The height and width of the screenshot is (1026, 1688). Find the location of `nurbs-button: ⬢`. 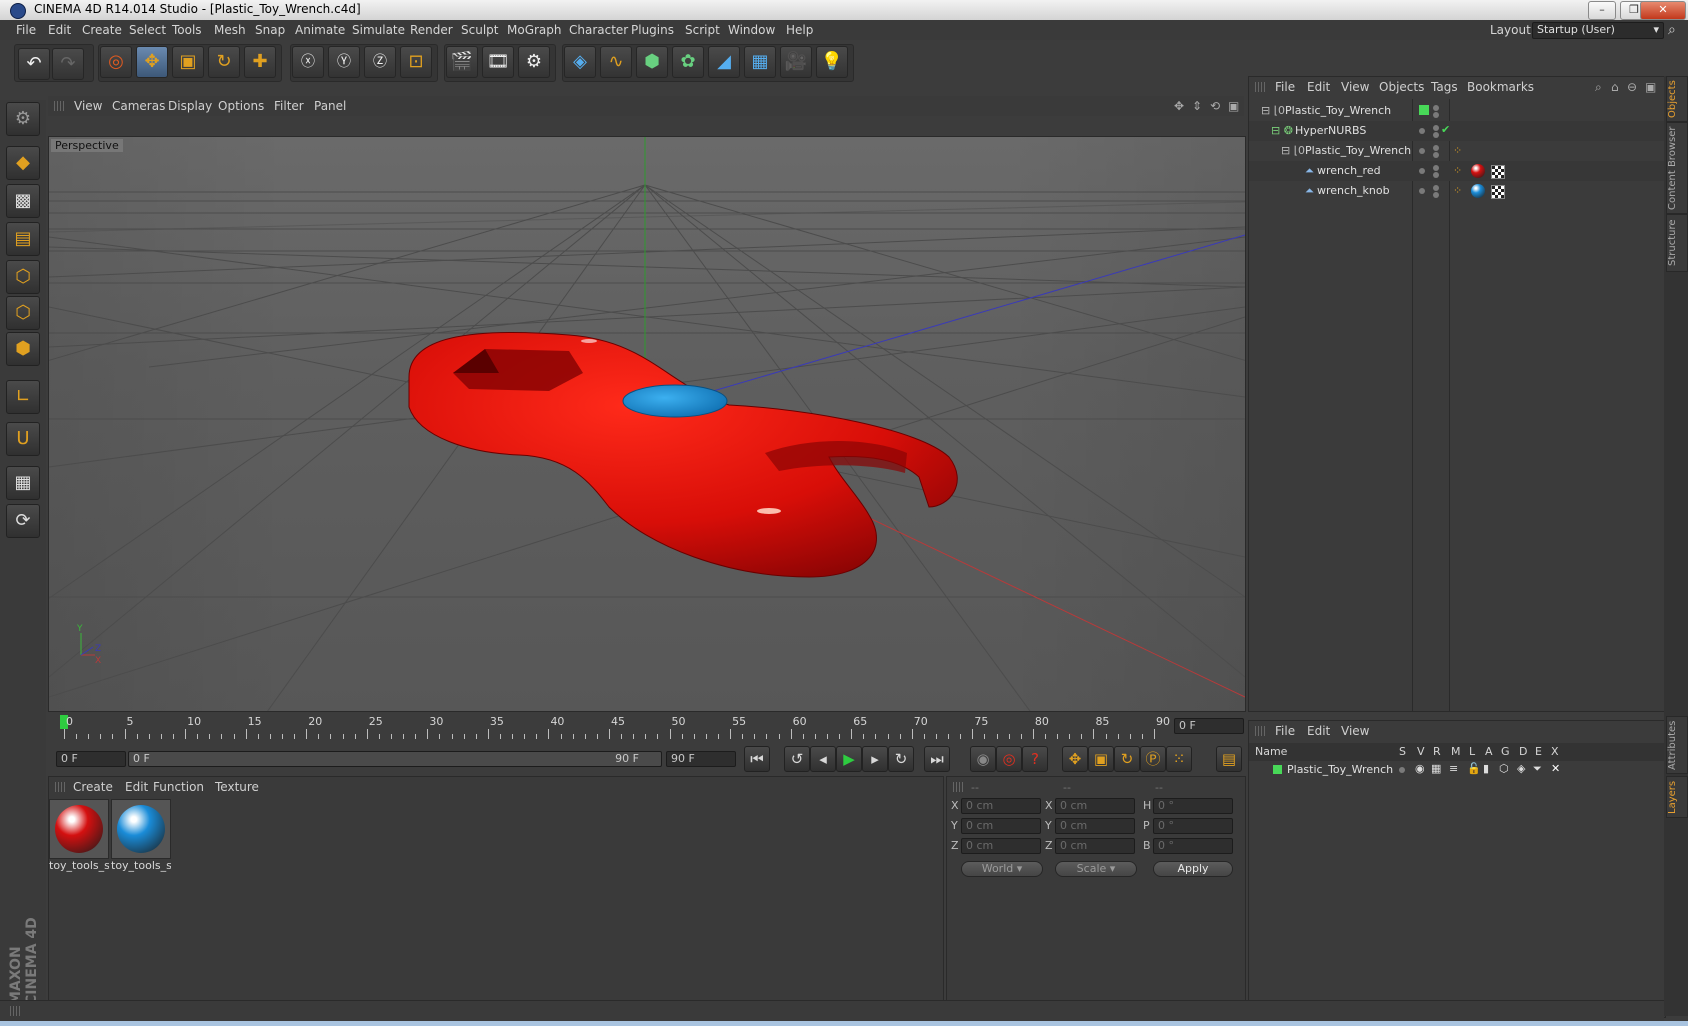

nurbs-button: ⬢ is located at coordinates (652, 62).